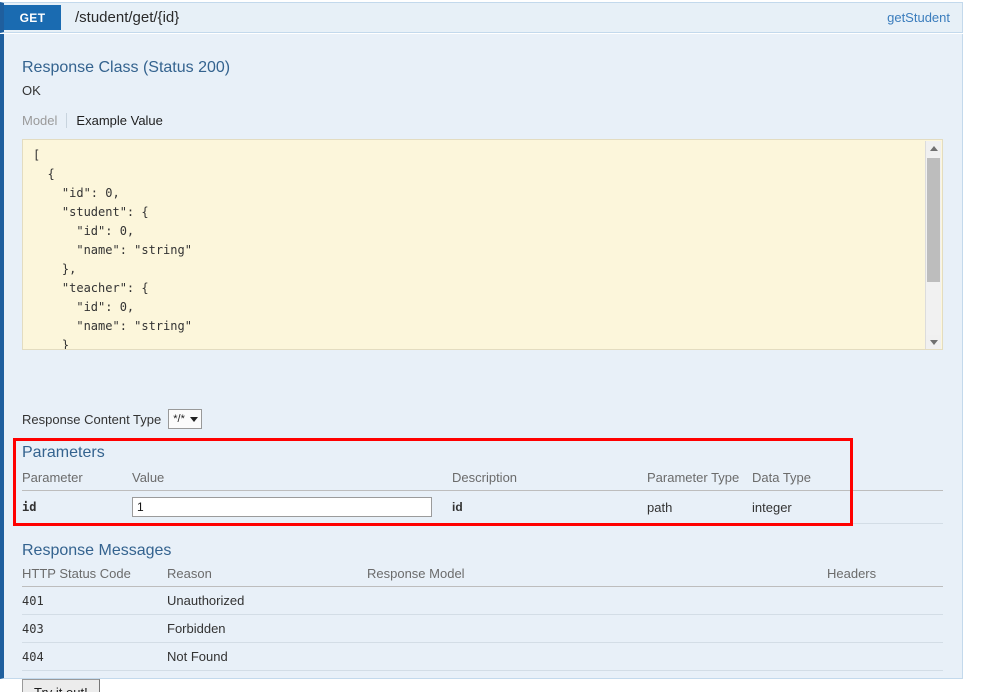 The image size is (981, 692). What do you see at coordinates (31, 90) in the screenshot?
I see `response-class-status-text: OK` at bounding box center [31, 90].